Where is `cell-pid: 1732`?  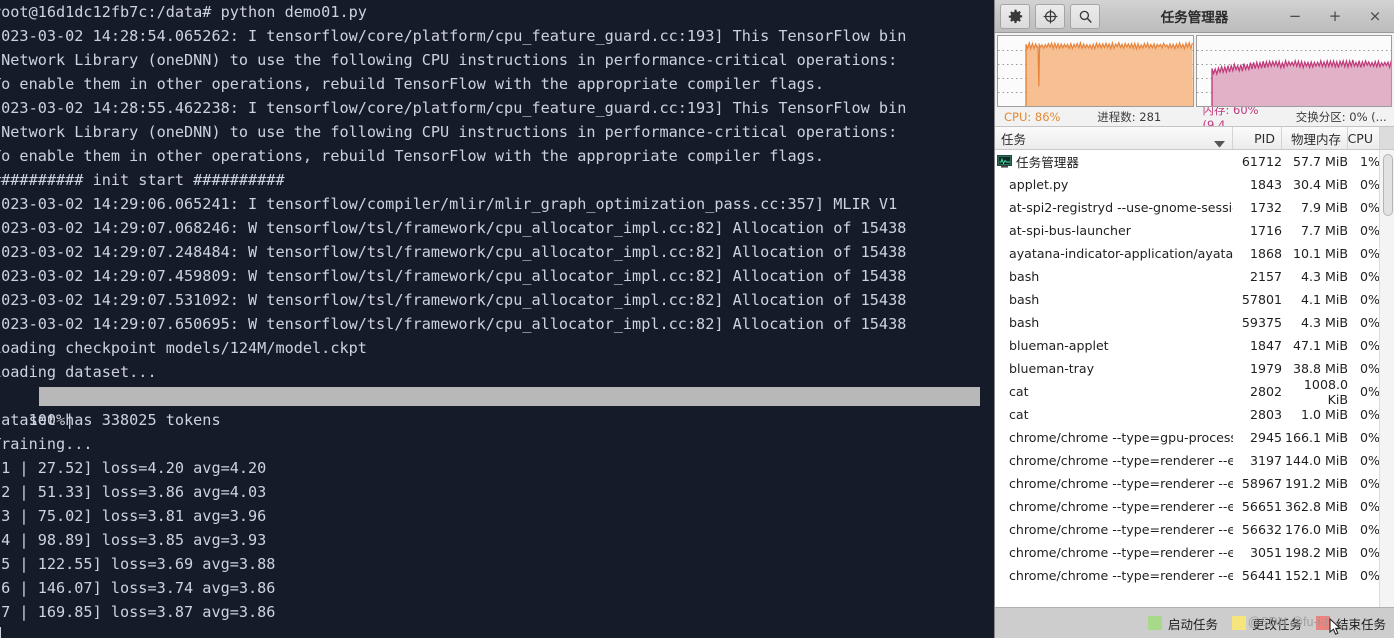 cell-pid: 1732 is located at coordinates (1265, 207).